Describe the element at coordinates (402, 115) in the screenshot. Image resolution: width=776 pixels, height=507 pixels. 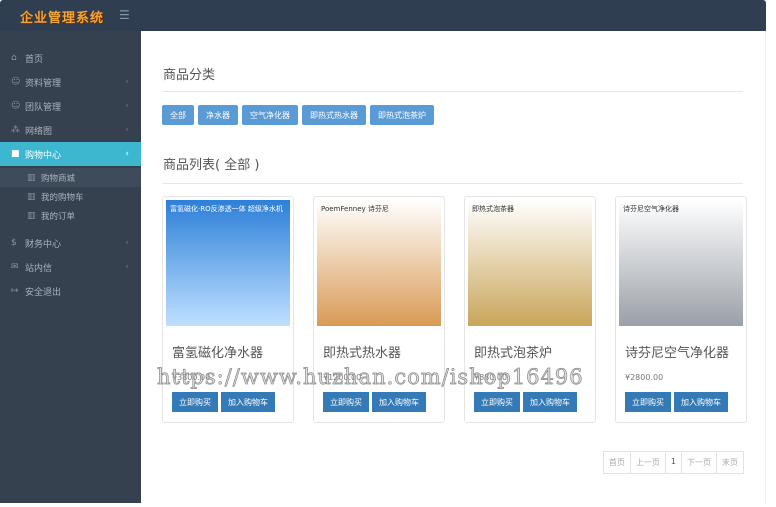
I see `category-tea-boiler-button: 即热式泡茶炉` at that location.